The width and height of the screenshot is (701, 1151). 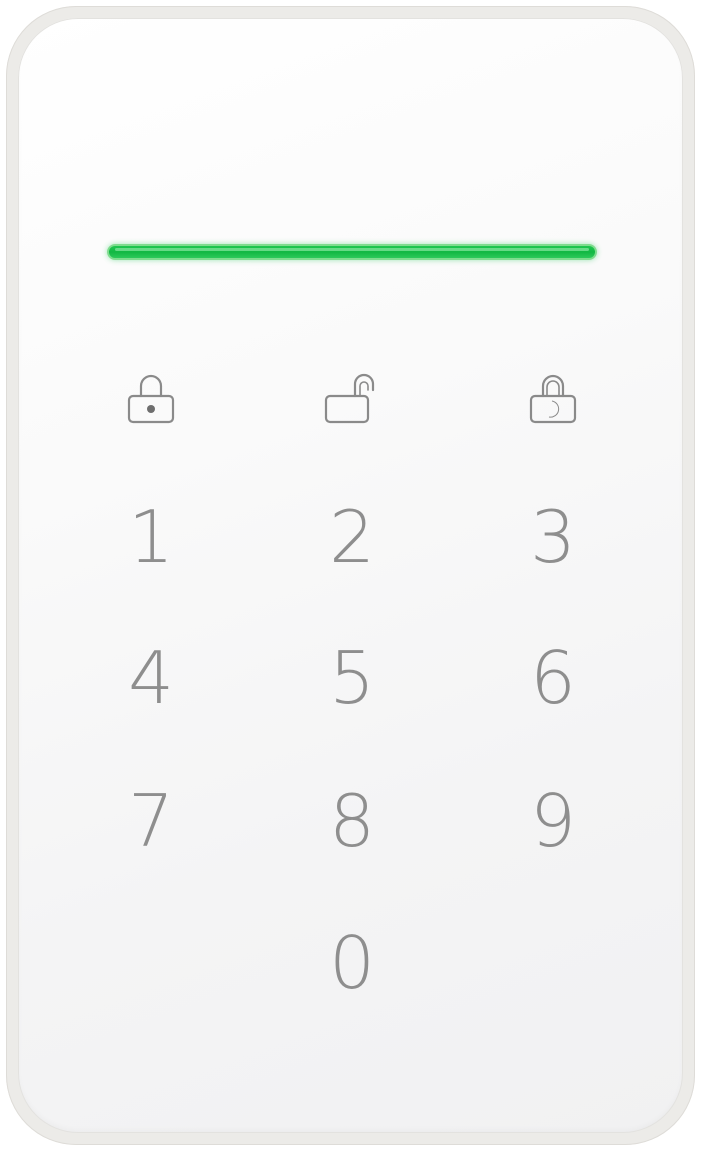 I want to click on digit-label: 4, so click(x=151, y=678).